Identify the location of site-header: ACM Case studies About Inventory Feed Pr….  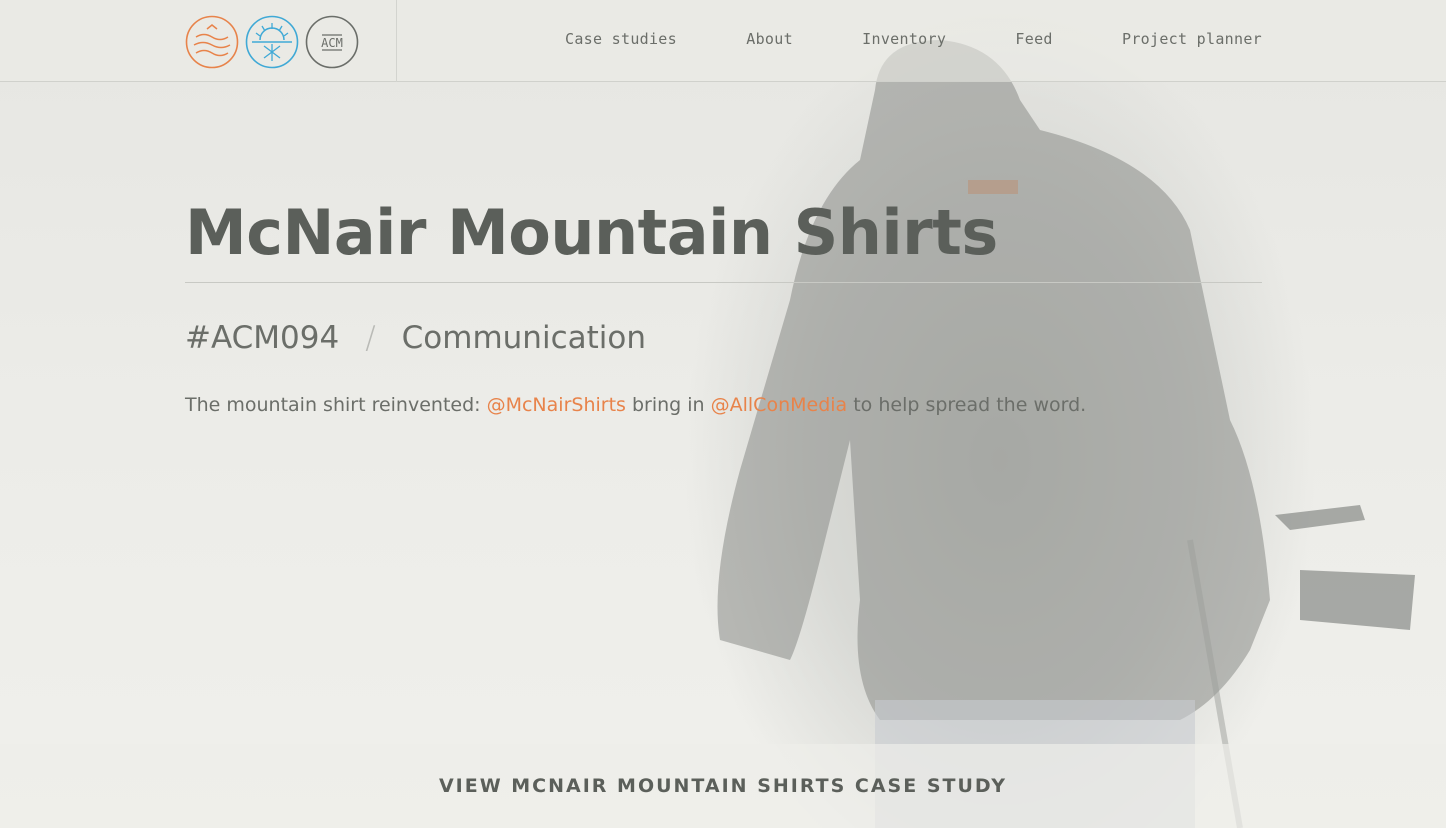
(723, 41).